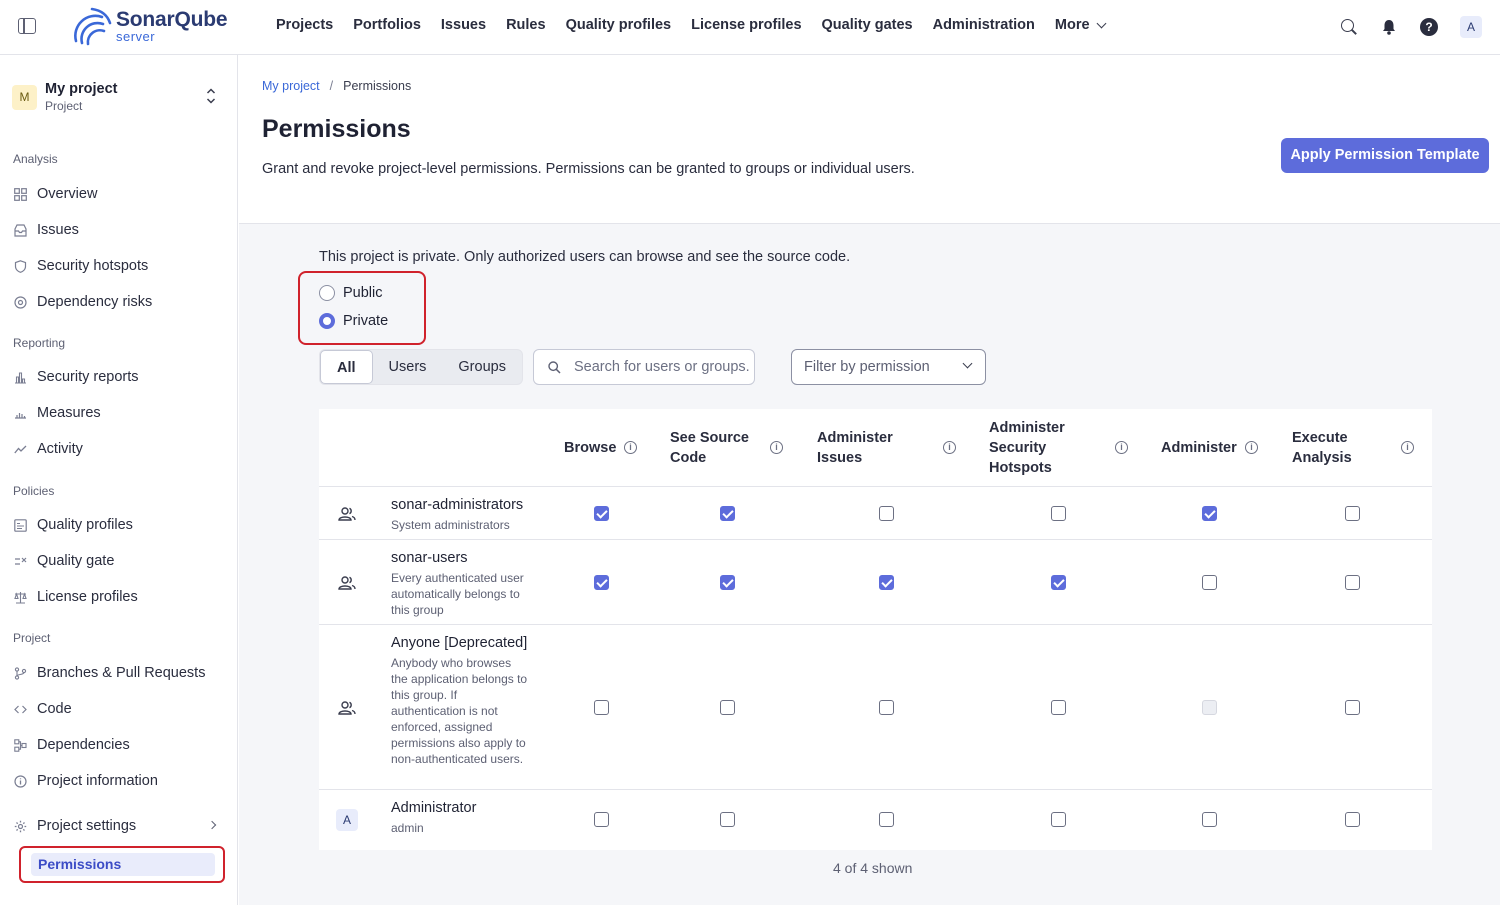 Image resolution: width=1500 pixels, height=905 pixels. I want to click on row-name: sonar-administrators, so click(457, 505).